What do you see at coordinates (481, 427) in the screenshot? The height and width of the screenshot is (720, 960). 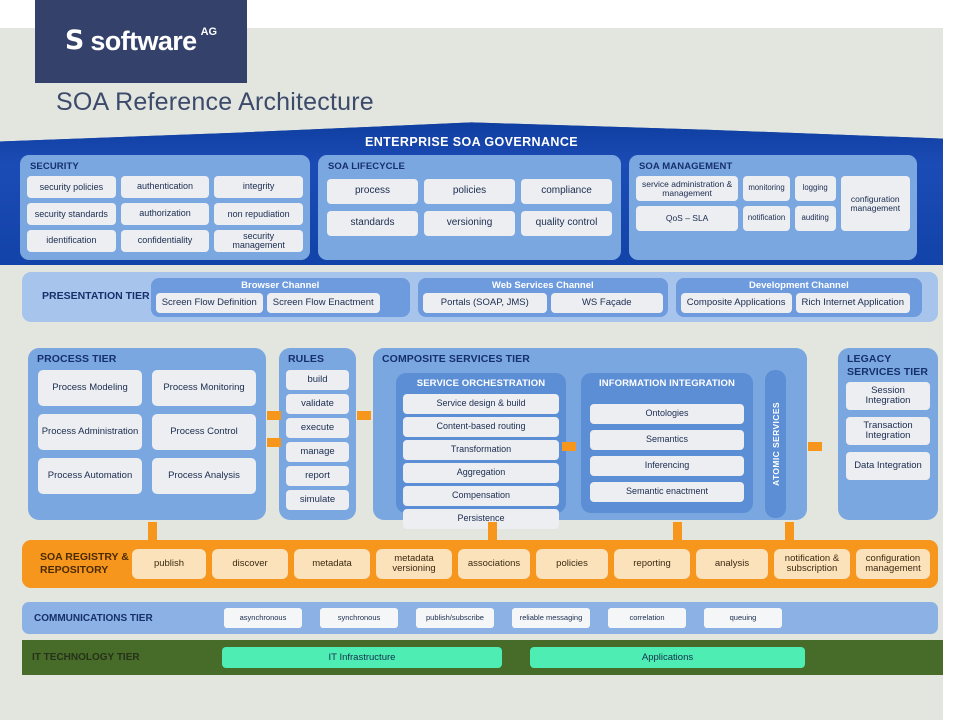 I see `service-orchestration-item: Content-based routing` at bounding box center [481, 427].